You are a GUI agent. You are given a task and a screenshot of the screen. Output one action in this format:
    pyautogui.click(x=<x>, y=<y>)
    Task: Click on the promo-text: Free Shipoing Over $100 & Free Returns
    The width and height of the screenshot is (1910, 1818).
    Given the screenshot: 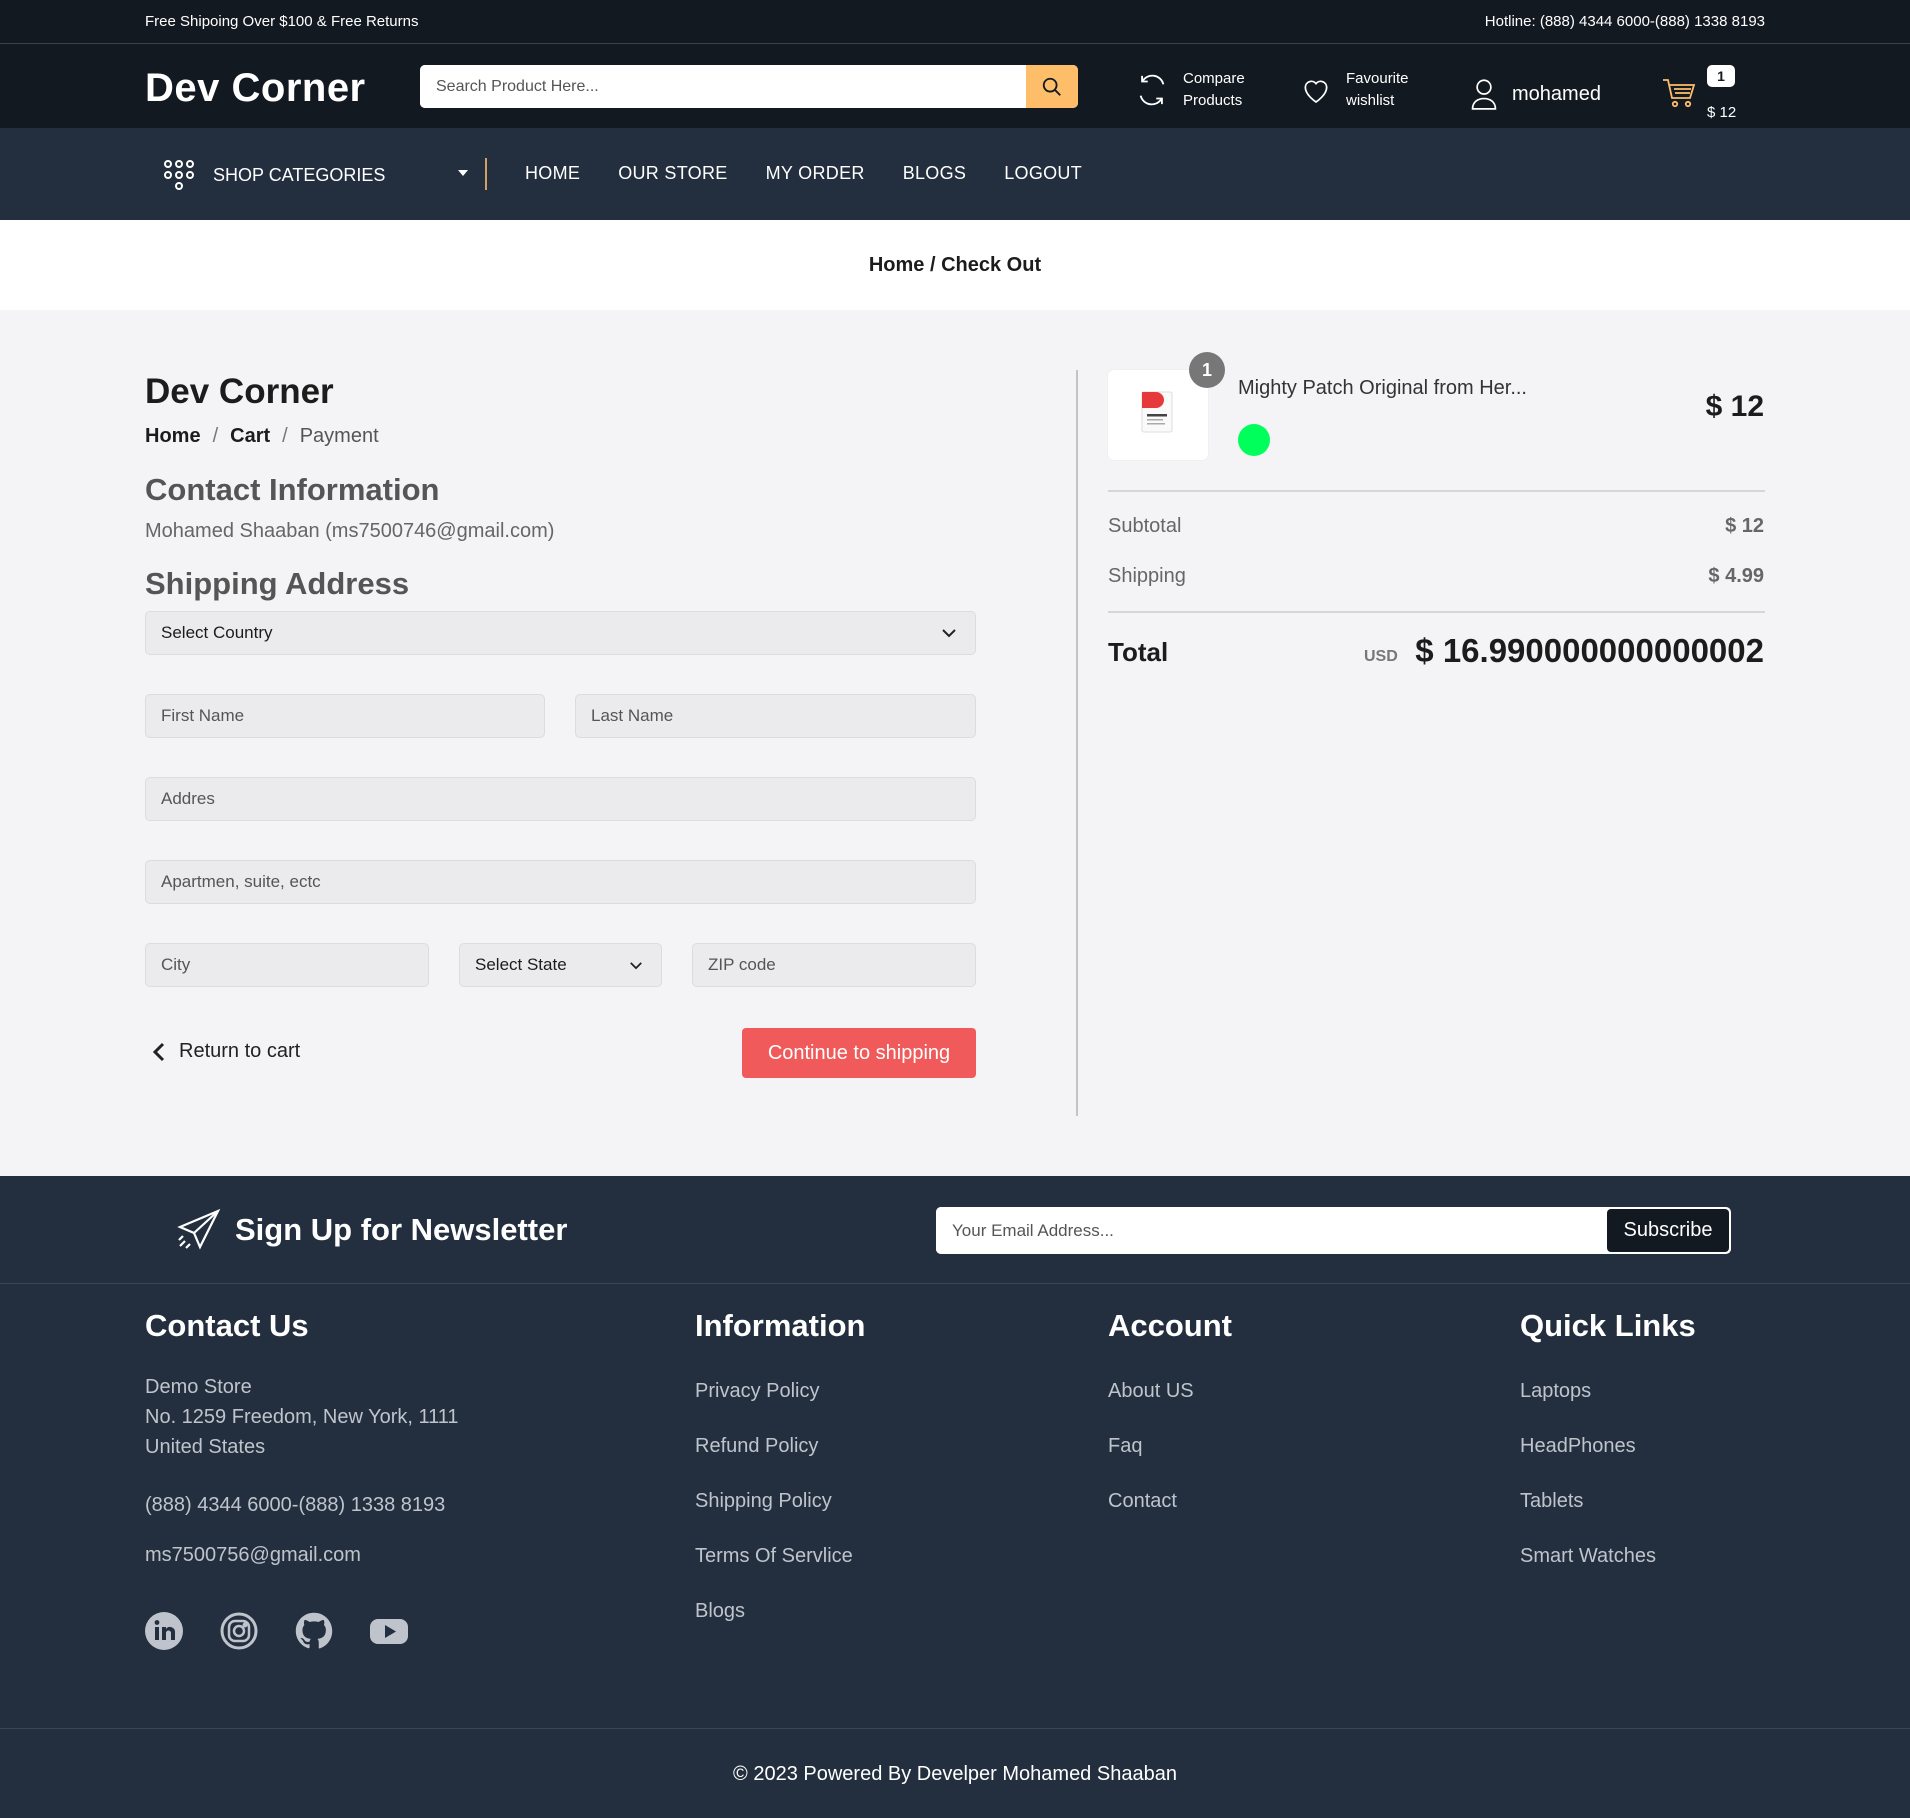 What is the action you would take?
    pyautogui.click(x=282, y=21)
    